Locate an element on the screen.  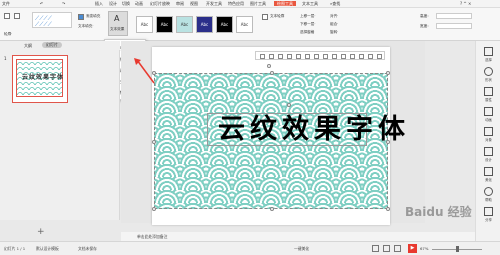
rotate-handle-icon is located at coordinates (269, 66).